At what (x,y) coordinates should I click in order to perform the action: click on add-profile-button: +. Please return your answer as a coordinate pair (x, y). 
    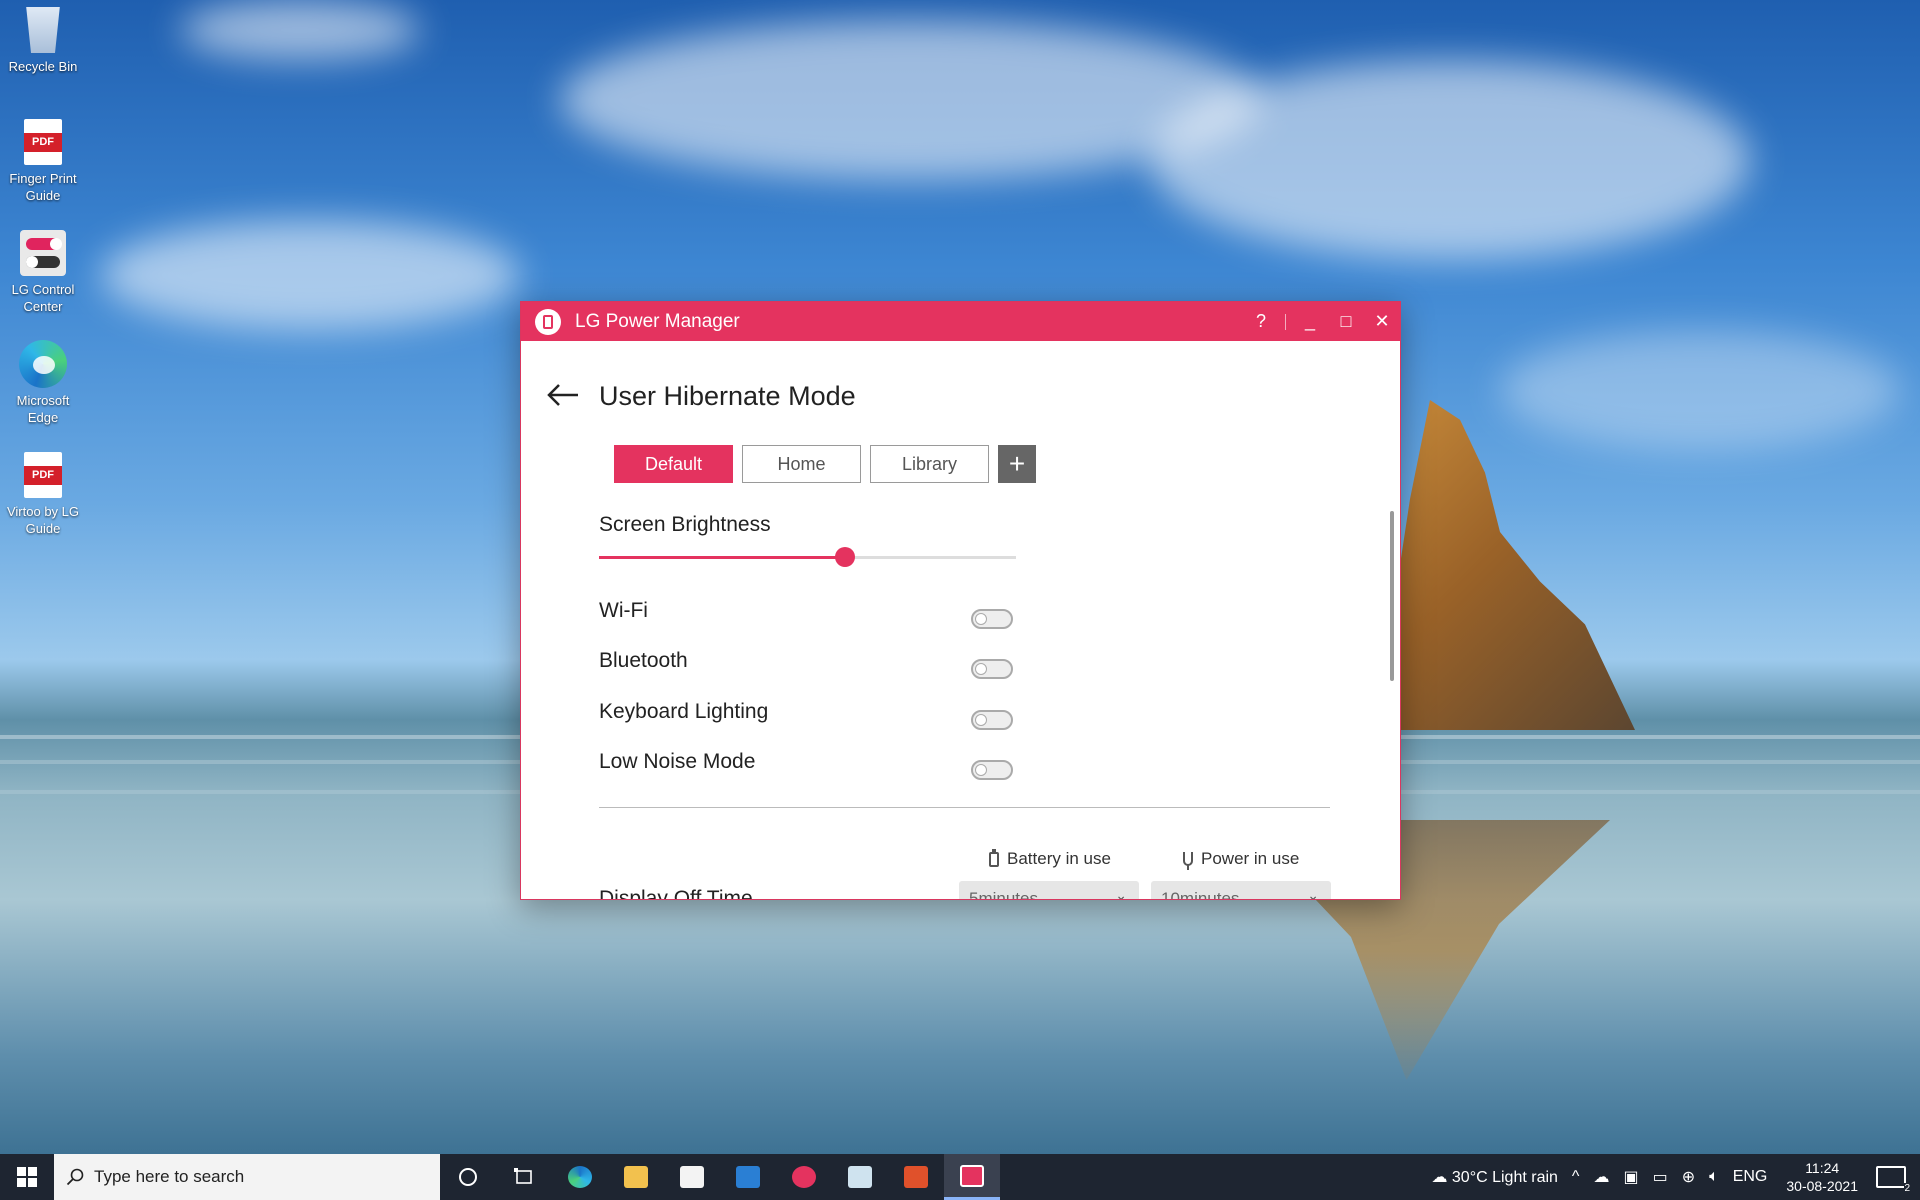
    Looking at the image, I should click on (1017, 464).